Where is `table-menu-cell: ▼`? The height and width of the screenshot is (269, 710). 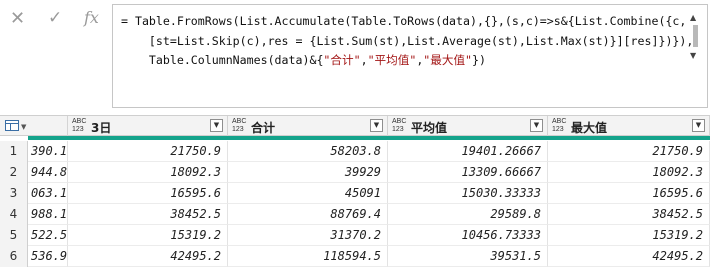 table-menu-cell: ▼ is located at coordinates (34, 126).